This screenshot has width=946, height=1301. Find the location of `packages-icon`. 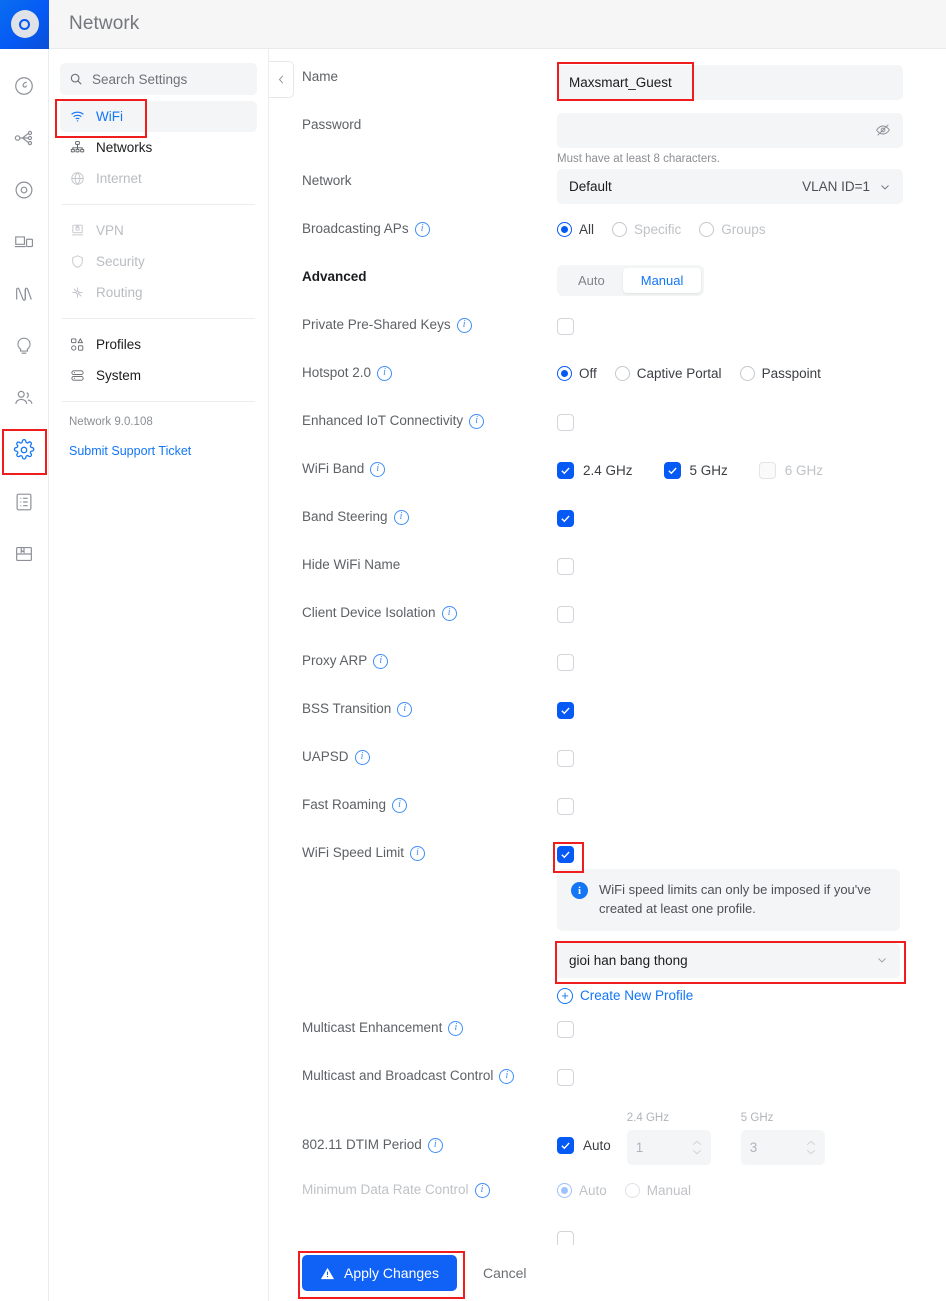

packages-icon is located at coordinates (24, 554).